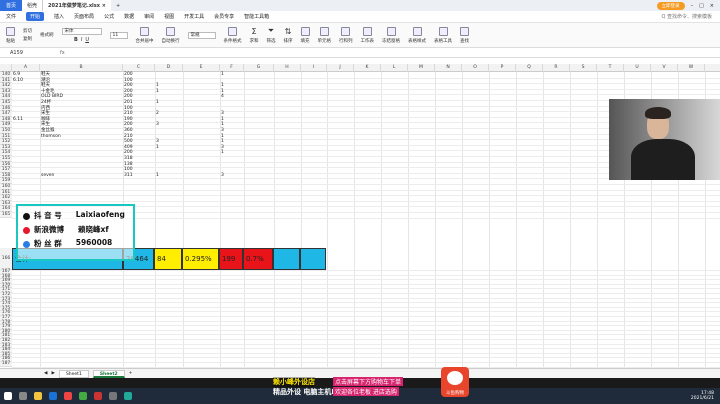  I want to click on format-brush-button: 格式刷, so click(47, 35).